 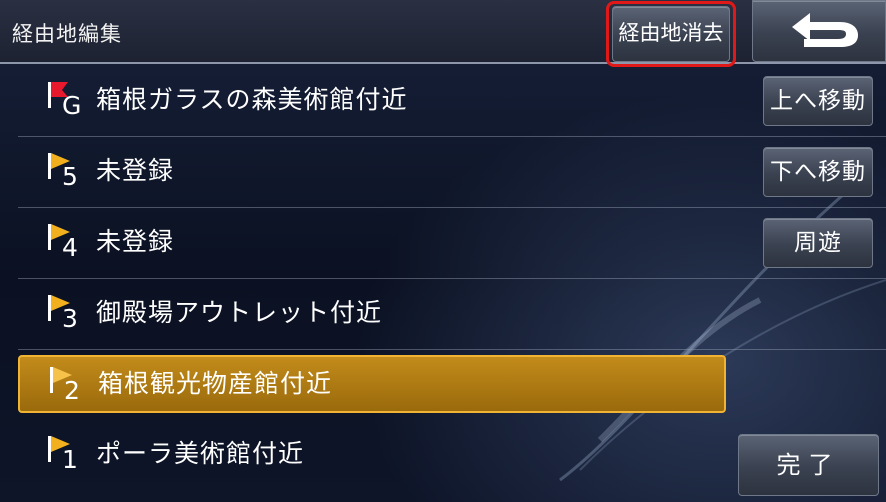 What do you see at coordinates (70, 459) in the screenshot?
I see `waypoint-marker: 1` at bounding box center [70, 459].